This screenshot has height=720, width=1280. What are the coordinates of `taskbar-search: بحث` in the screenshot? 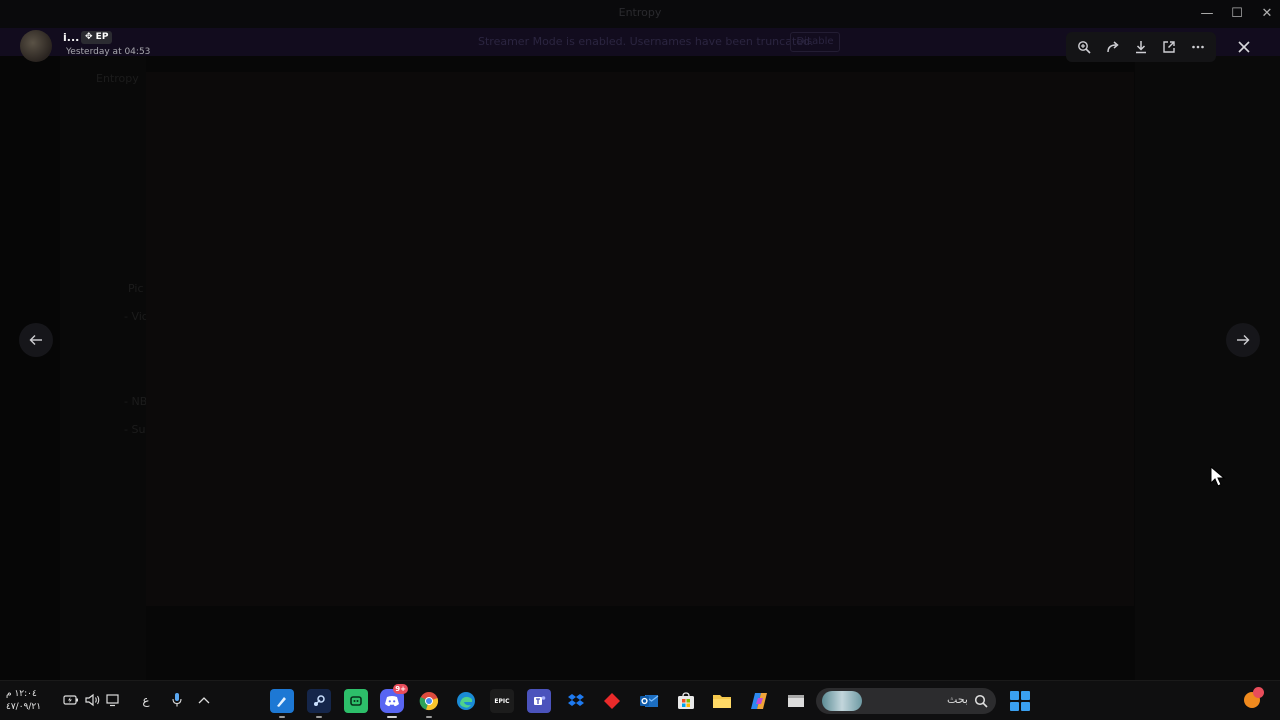 It's located at (906, 701).